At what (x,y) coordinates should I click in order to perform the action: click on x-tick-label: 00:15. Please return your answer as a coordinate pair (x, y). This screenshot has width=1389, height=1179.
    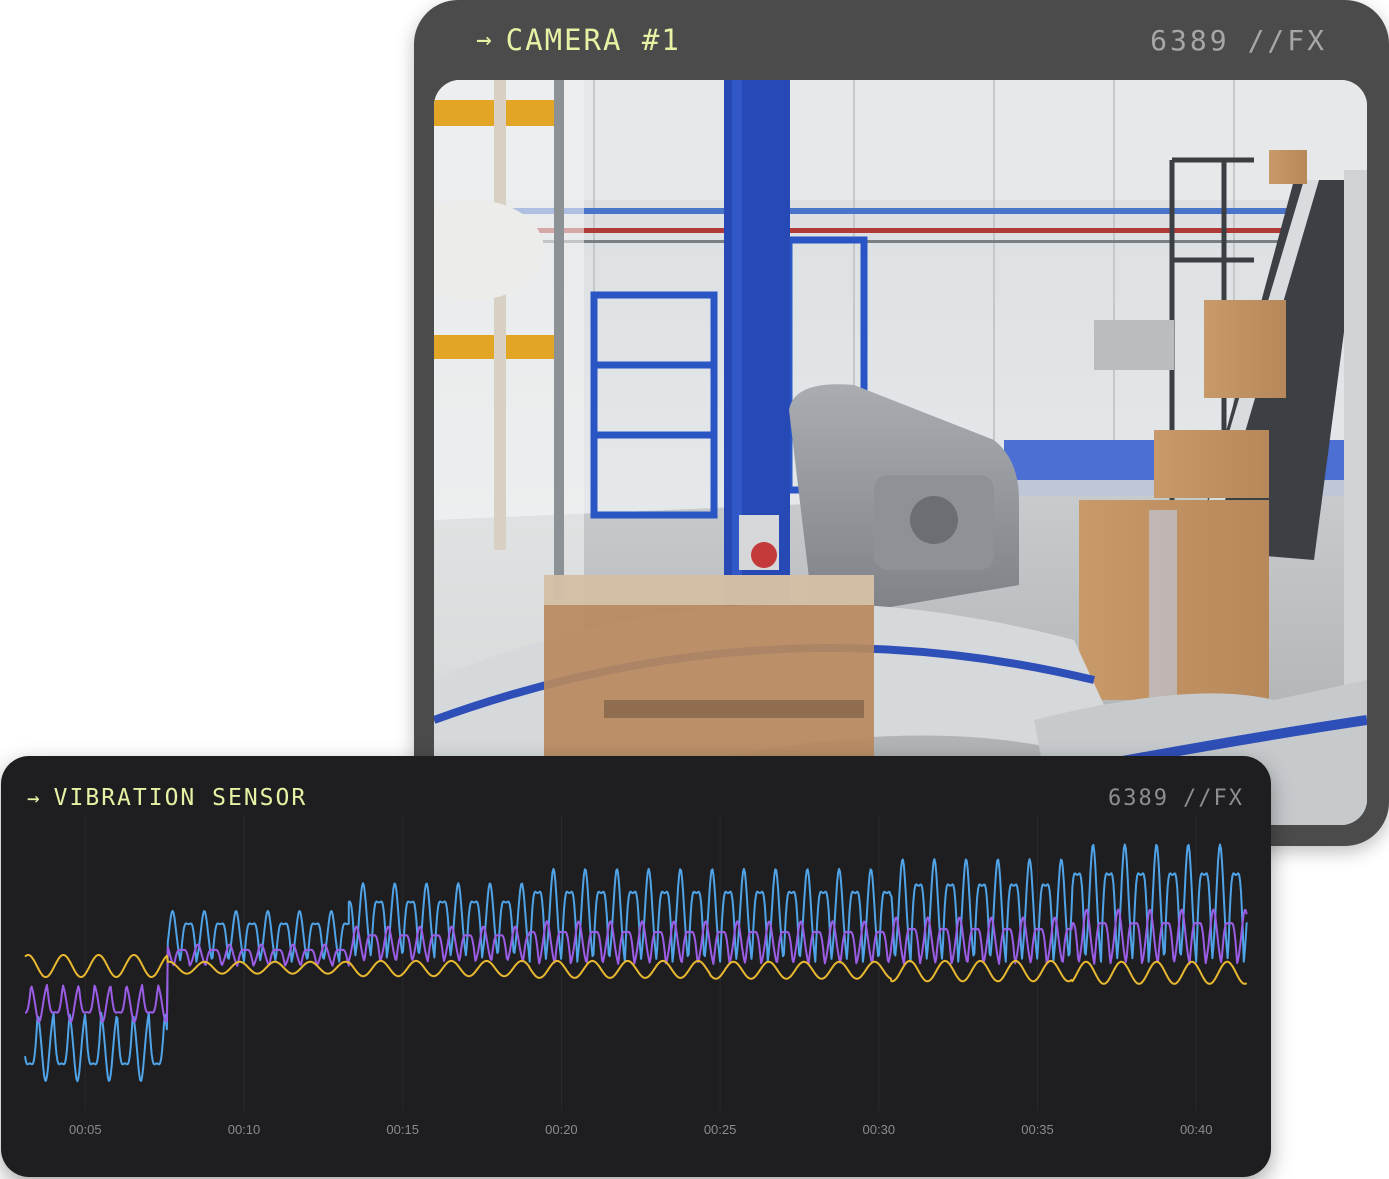
    Looking at the image, I should click on (402, 1129).